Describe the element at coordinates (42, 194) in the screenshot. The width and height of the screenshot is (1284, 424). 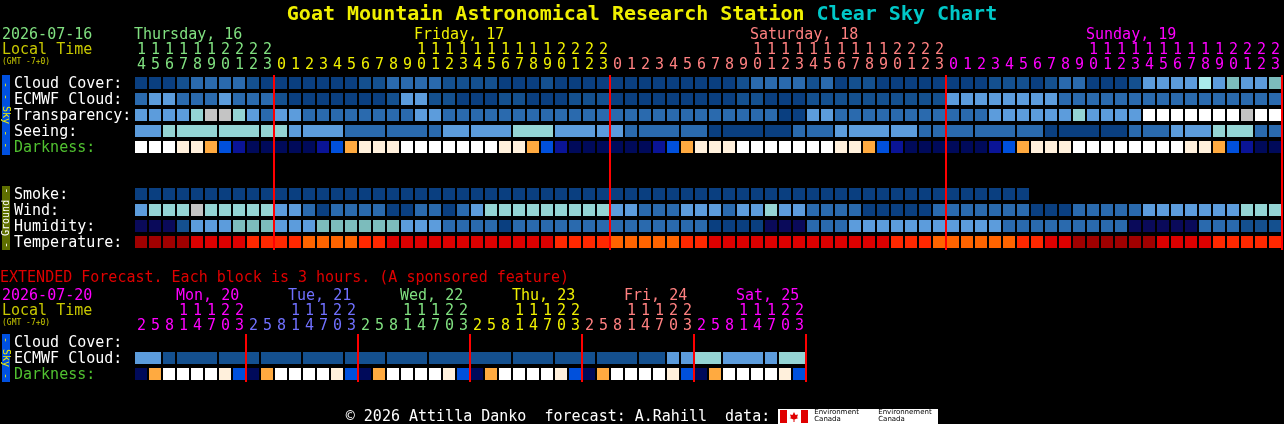
I see `row-label: Smoke:` at that location.